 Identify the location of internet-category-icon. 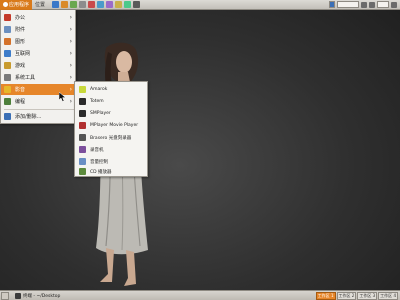
(7, 53).